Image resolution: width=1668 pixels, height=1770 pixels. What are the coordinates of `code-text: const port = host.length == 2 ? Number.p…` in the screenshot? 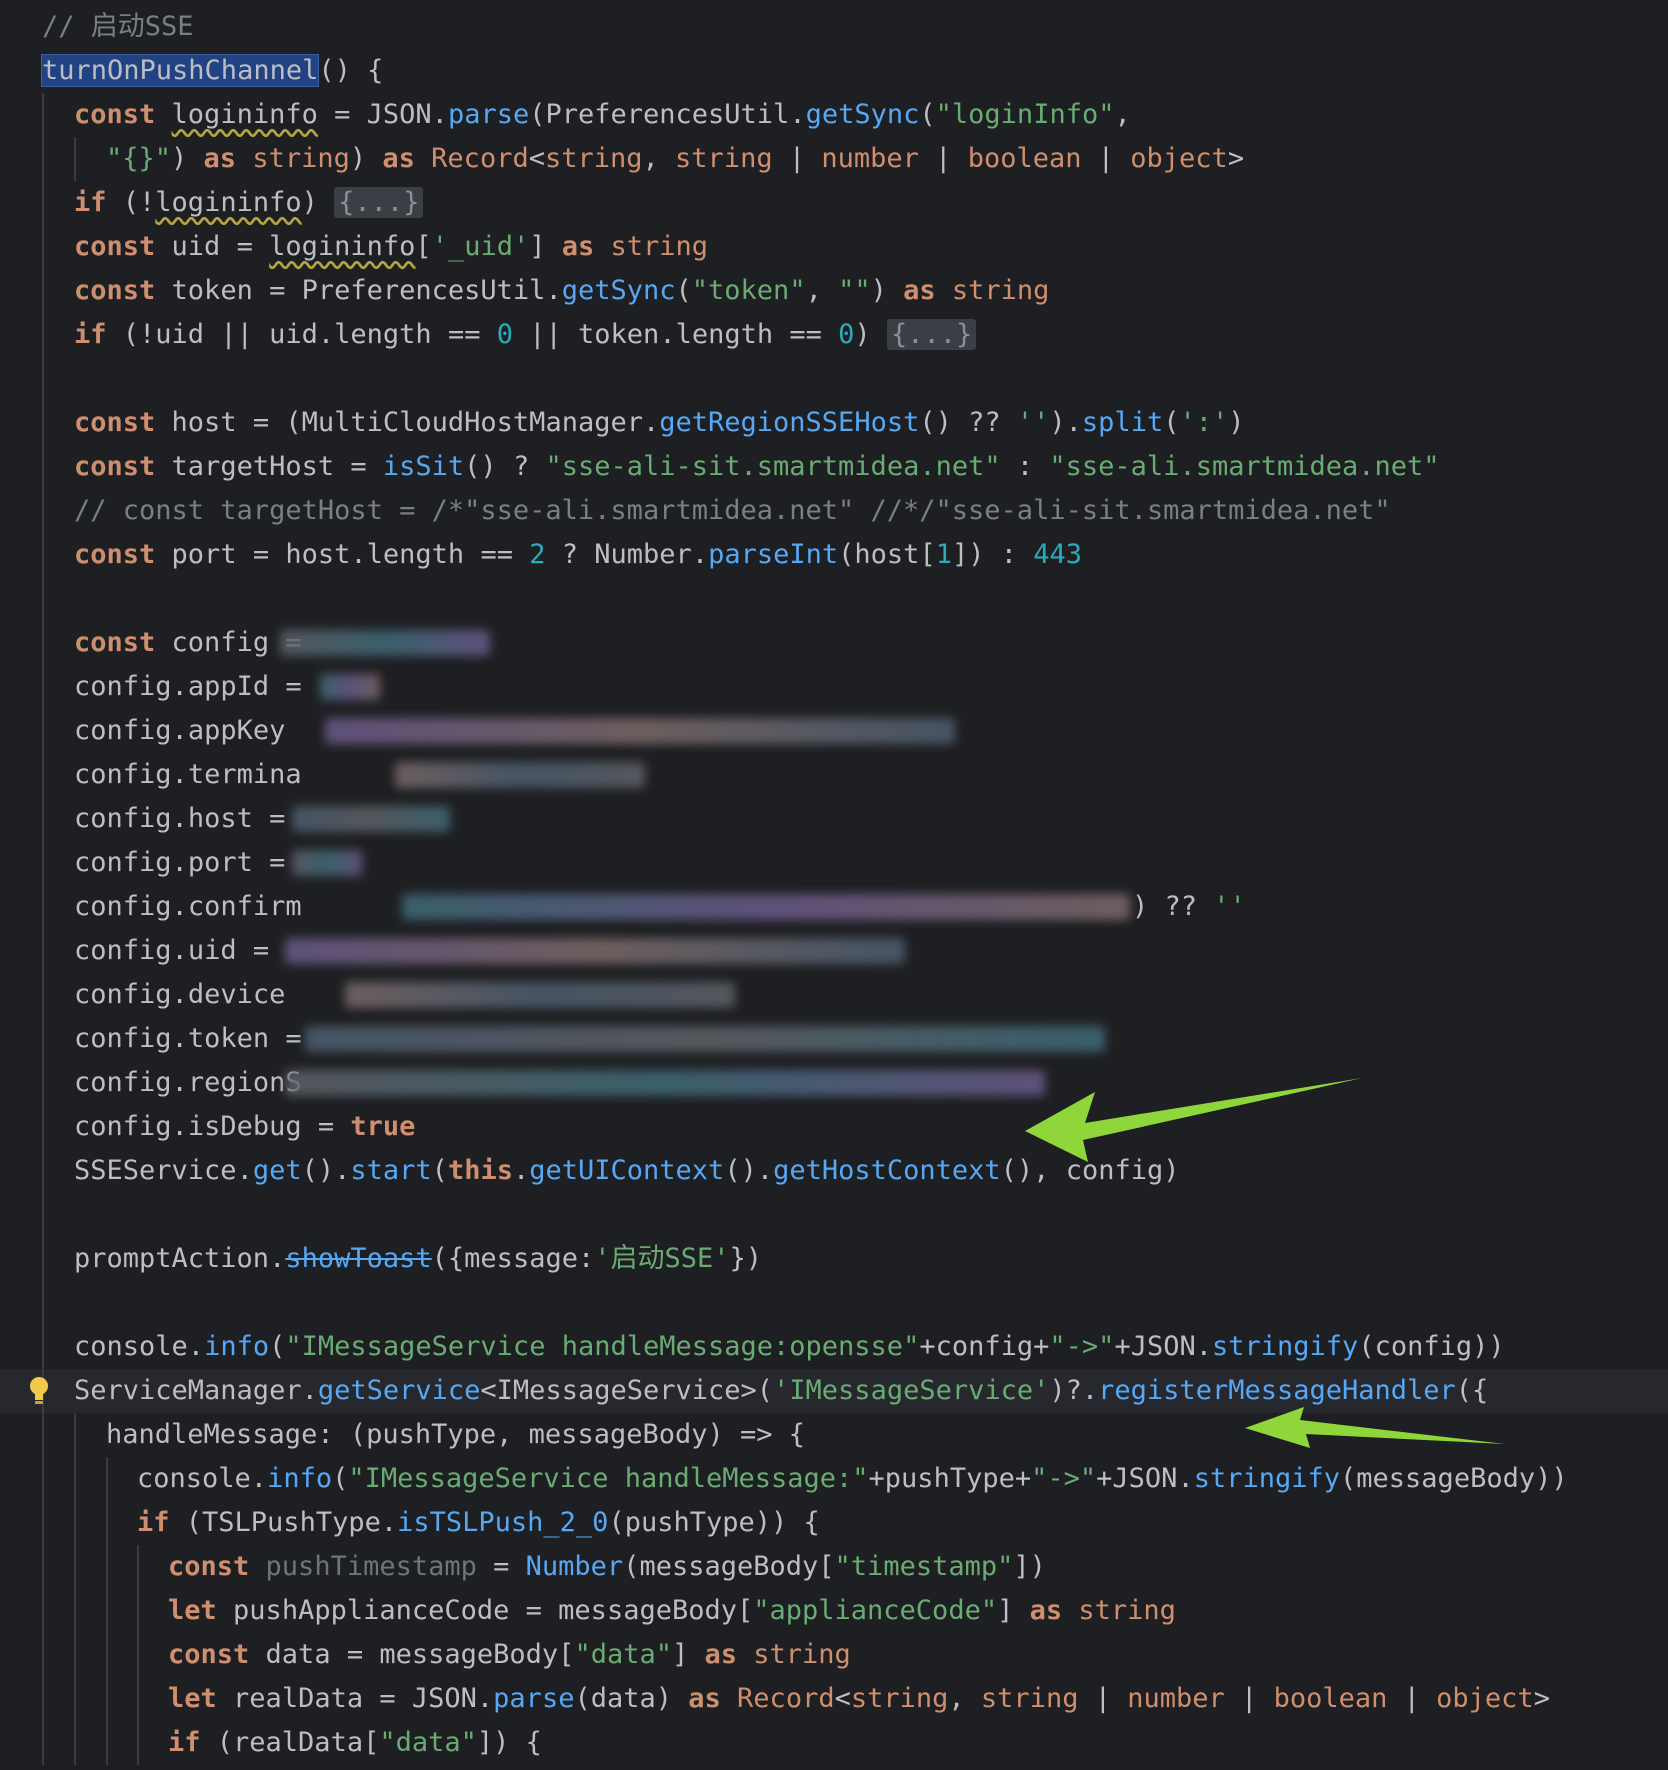 It's located at (578, 554).